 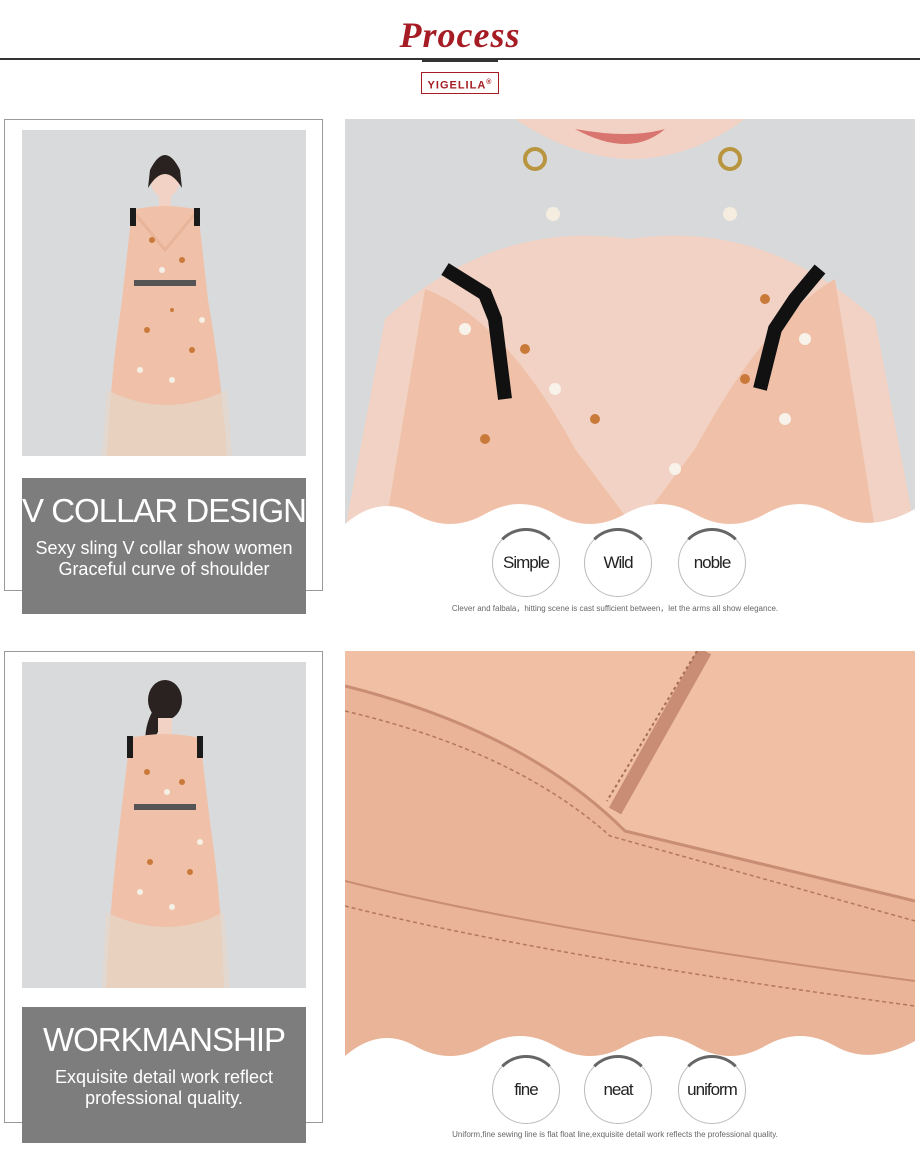 I want to click on feature-heading: WORKMANSHIP, so click(x=164, y=1039).